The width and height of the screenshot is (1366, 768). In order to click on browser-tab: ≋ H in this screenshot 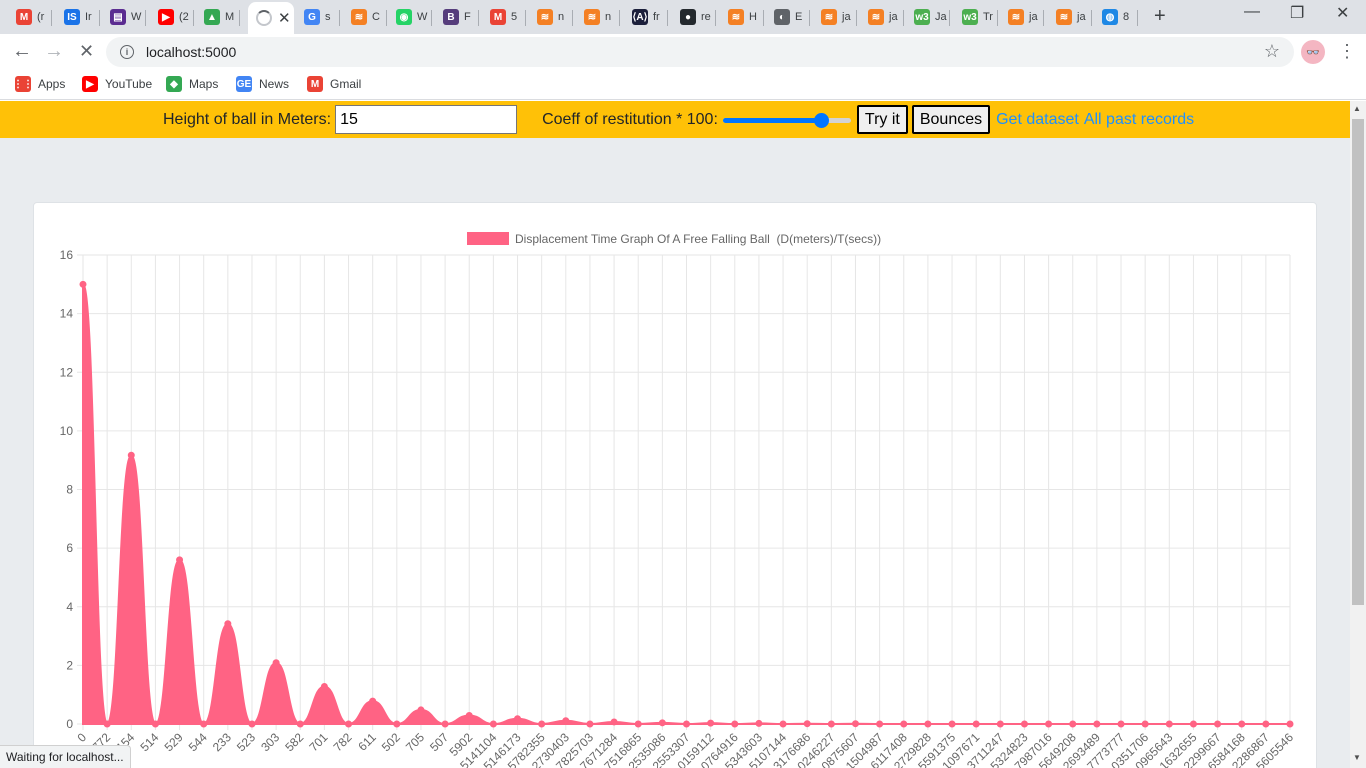, I will do `click(742, 17)`.